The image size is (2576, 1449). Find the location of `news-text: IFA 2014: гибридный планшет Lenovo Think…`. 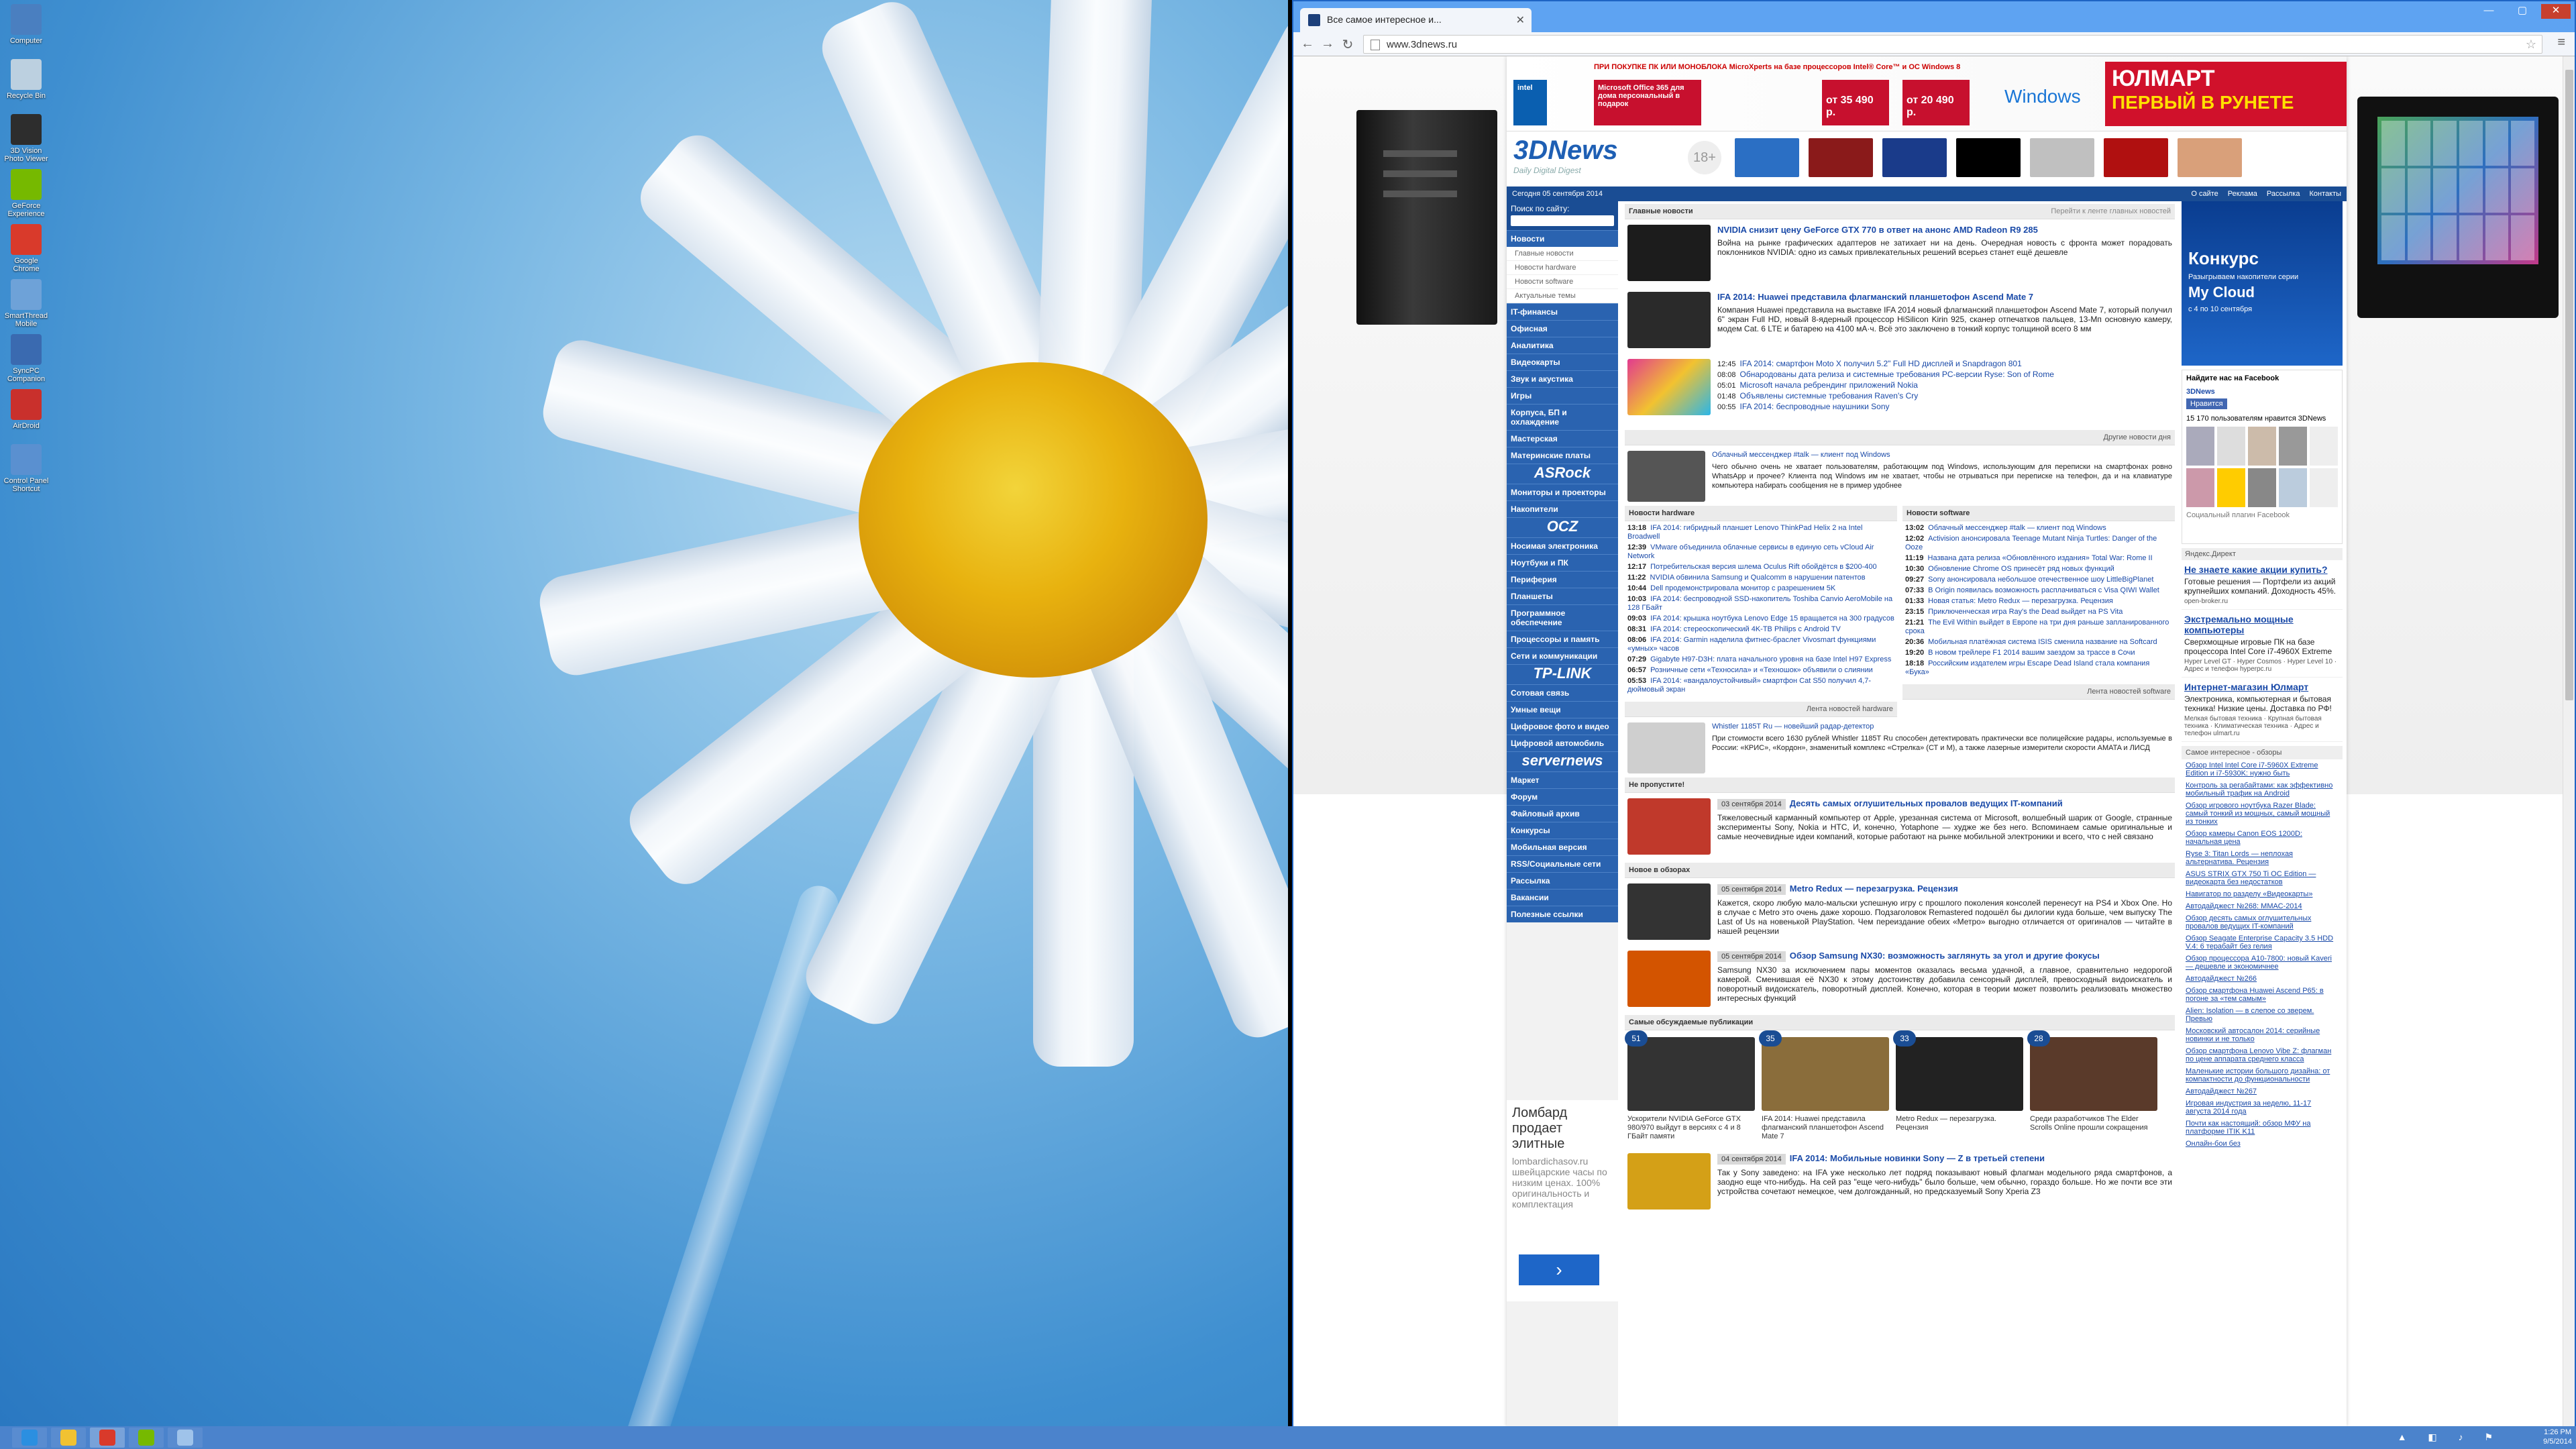

news-text: IFA 2014: гибридный планшет Lenovo Think… is located at coordinates (1744, 532).